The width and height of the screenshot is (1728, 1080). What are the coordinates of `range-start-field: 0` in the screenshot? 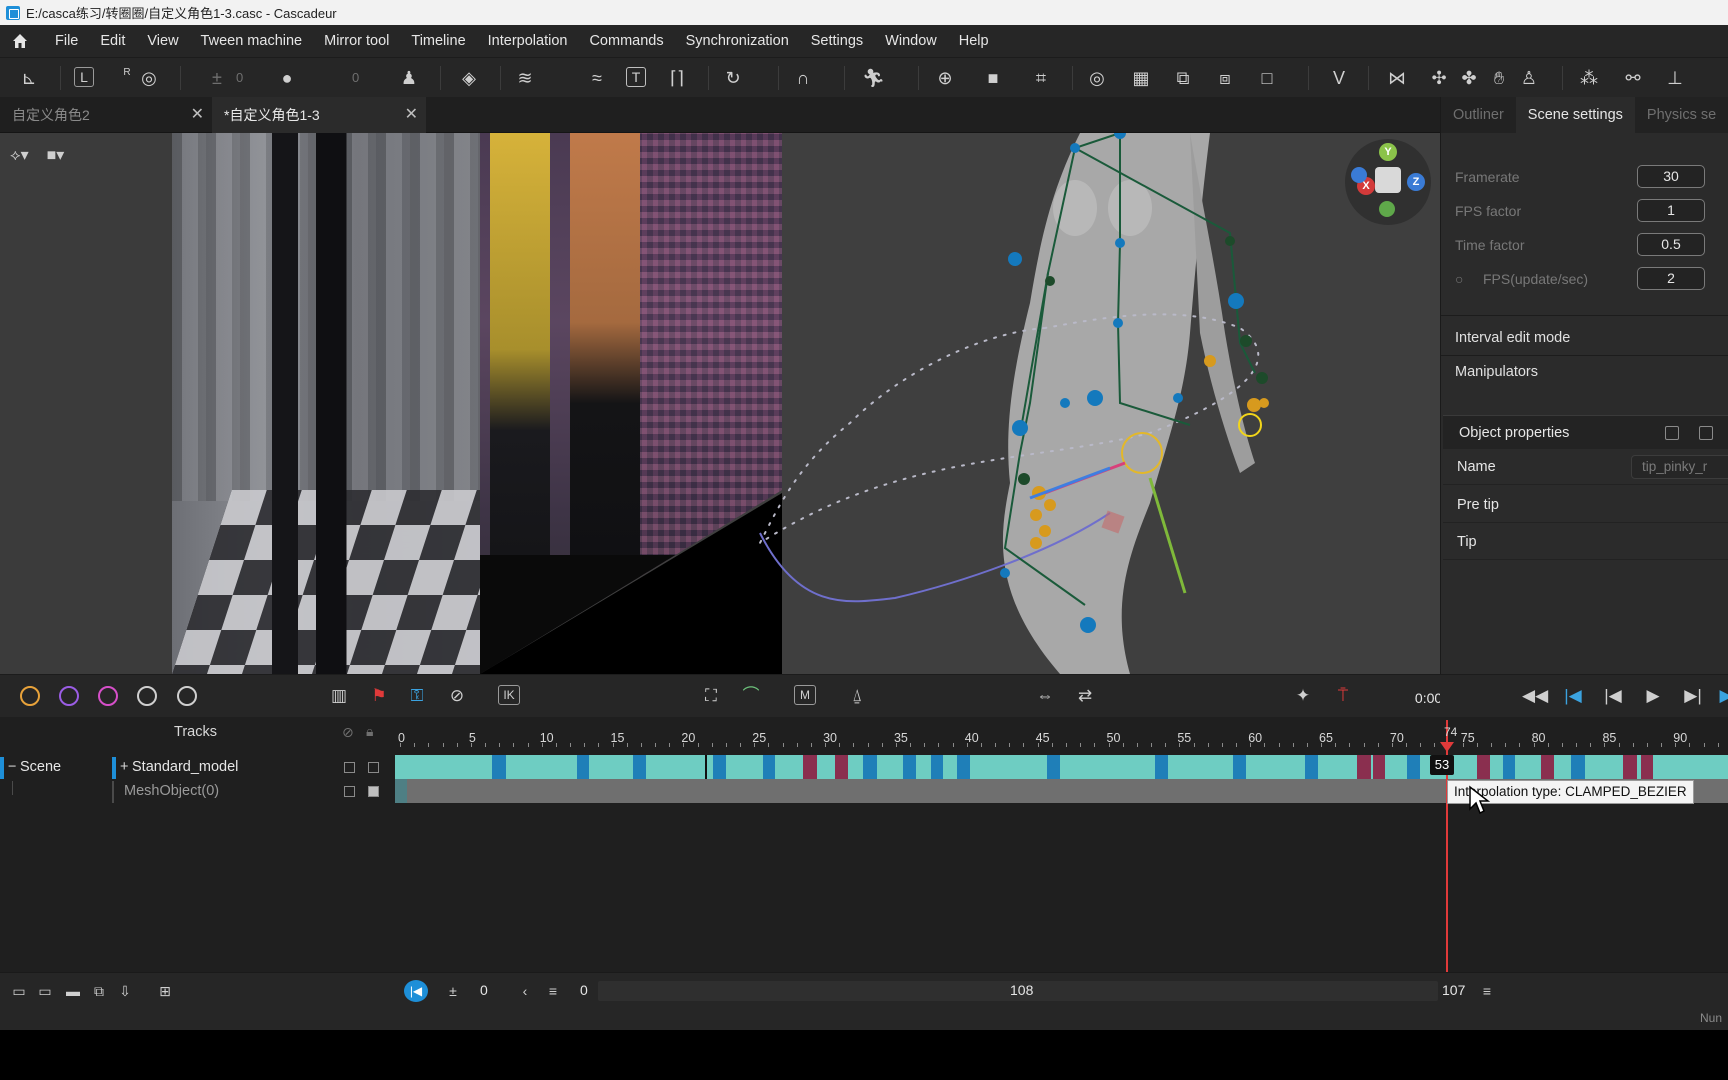 It's located at (484, 990).